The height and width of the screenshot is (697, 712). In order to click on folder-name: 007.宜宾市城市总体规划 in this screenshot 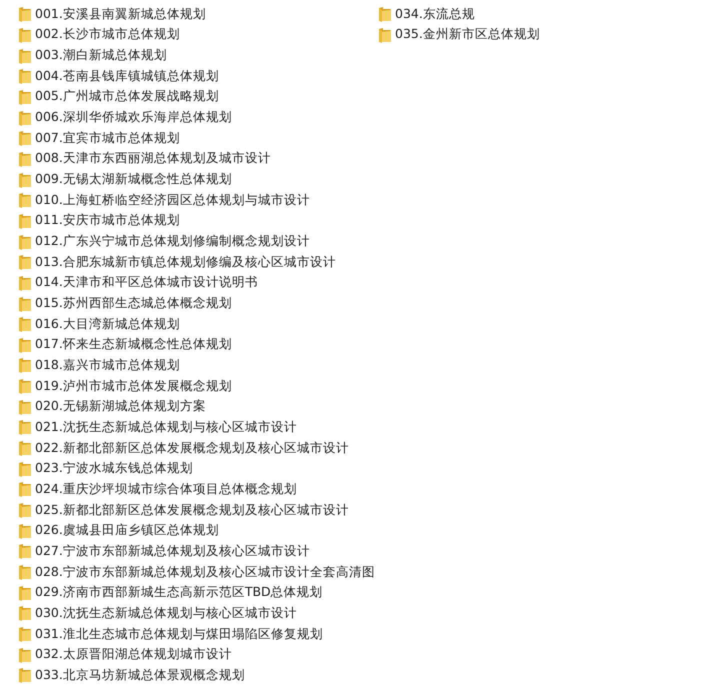, I will do `click(107, 138)`.